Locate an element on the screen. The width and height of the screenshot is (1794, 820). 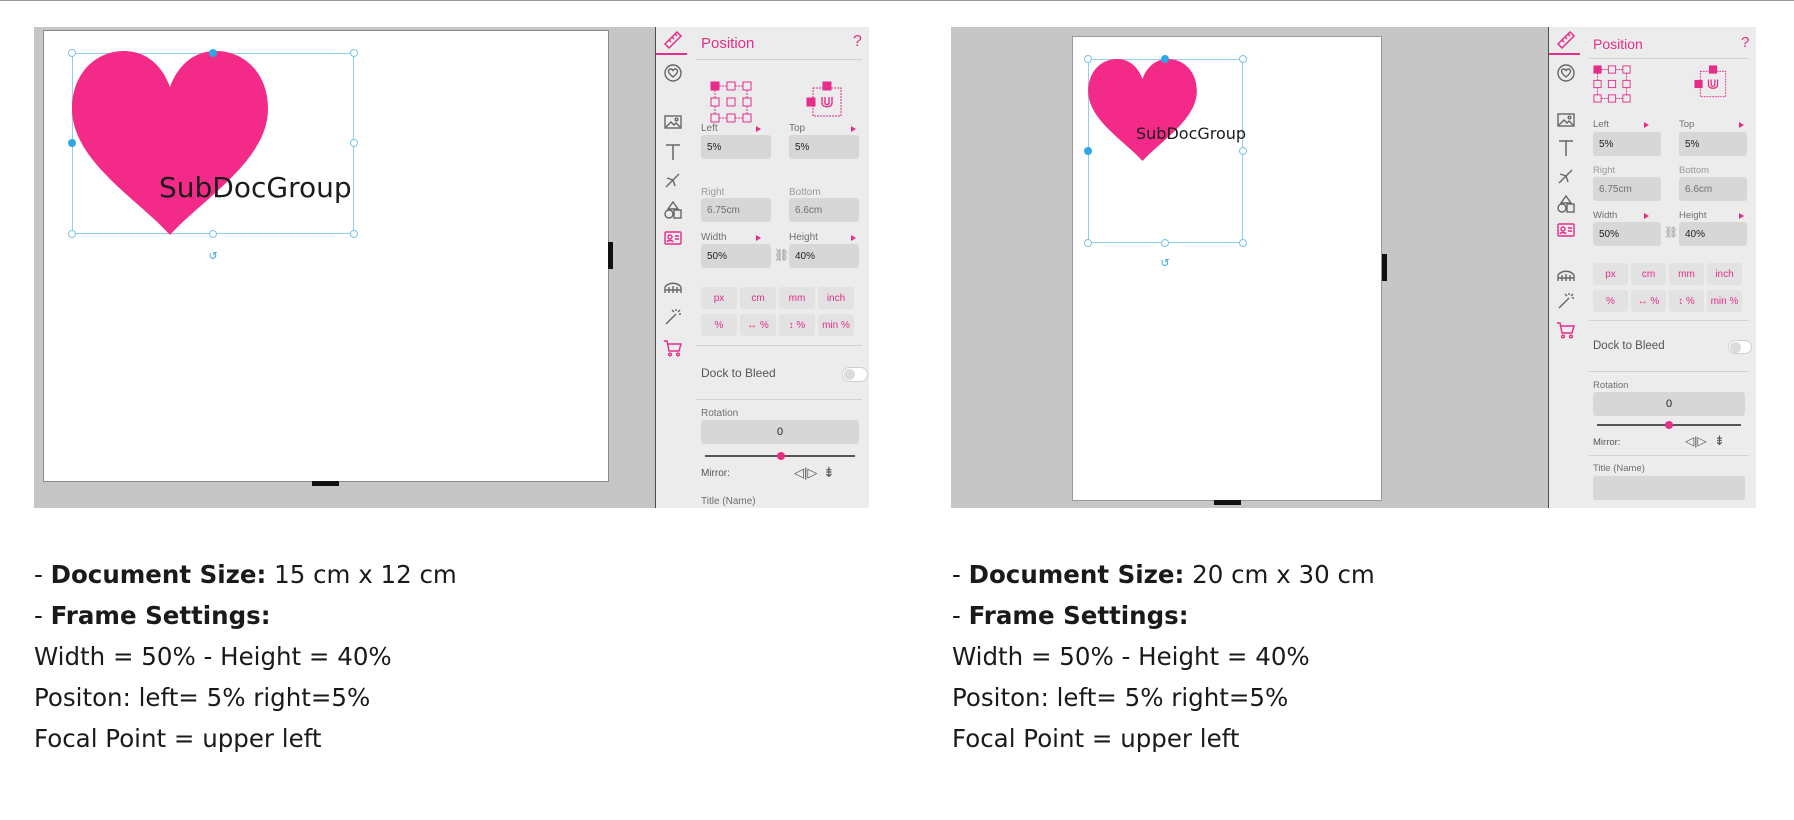
title-name-input is located at coordinates (1669, 488).